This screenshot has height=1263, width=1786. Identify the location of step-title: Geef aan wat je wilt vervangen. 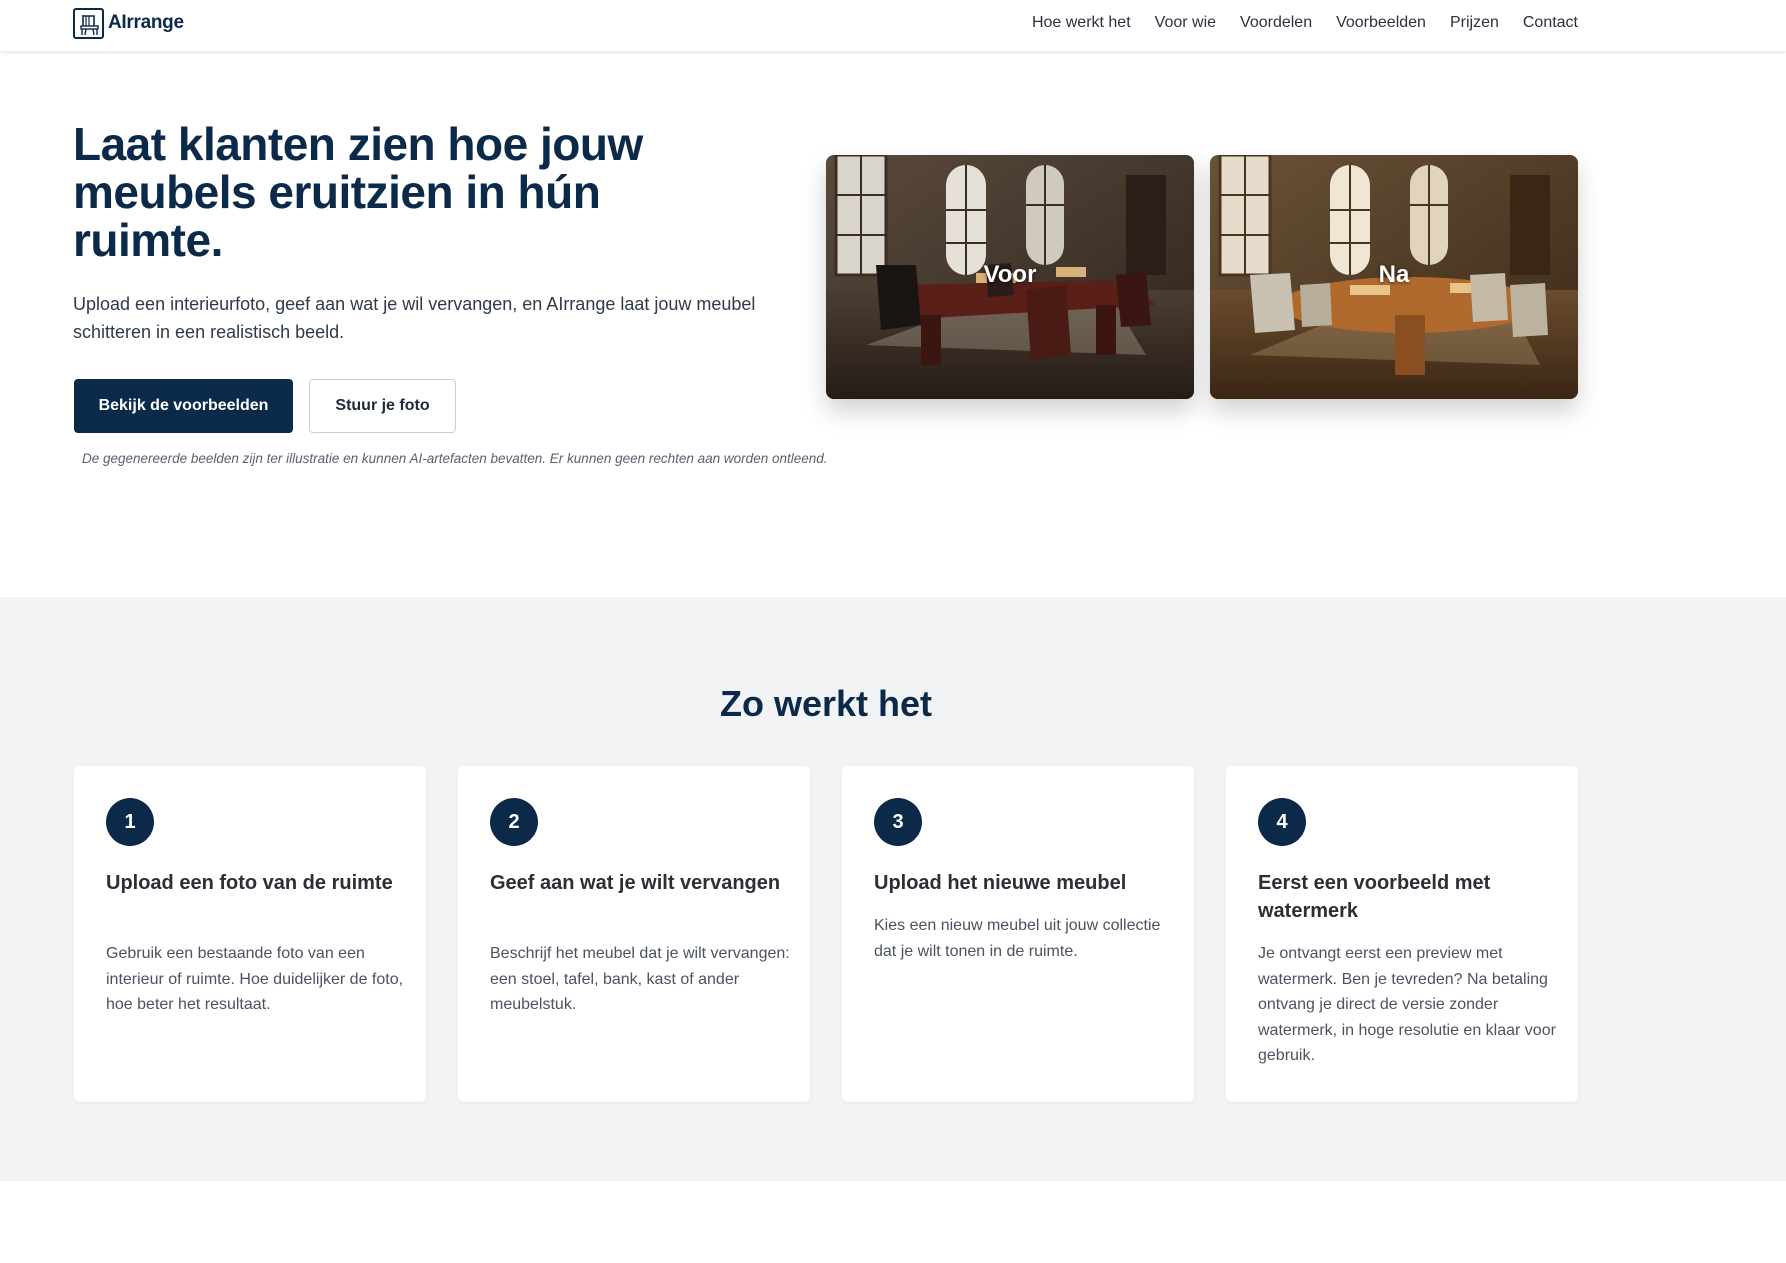
(635, 883).